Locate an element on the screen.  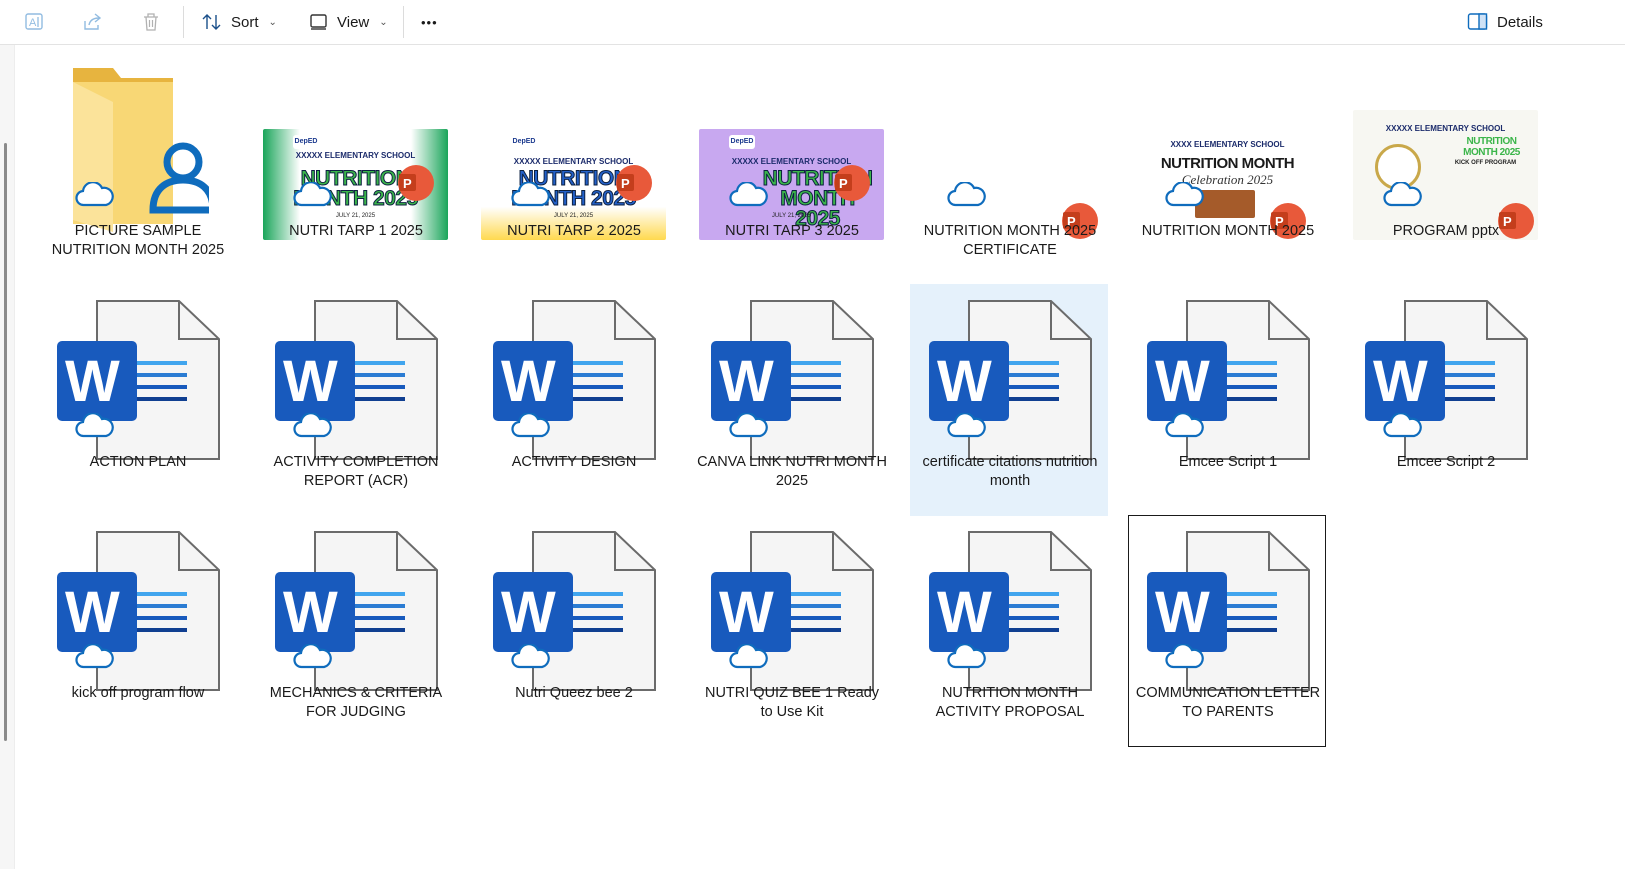
file-name-label: NUTRITION MONTH ACTIVITY PROPOSAL is located at coordinates (1010, 702).